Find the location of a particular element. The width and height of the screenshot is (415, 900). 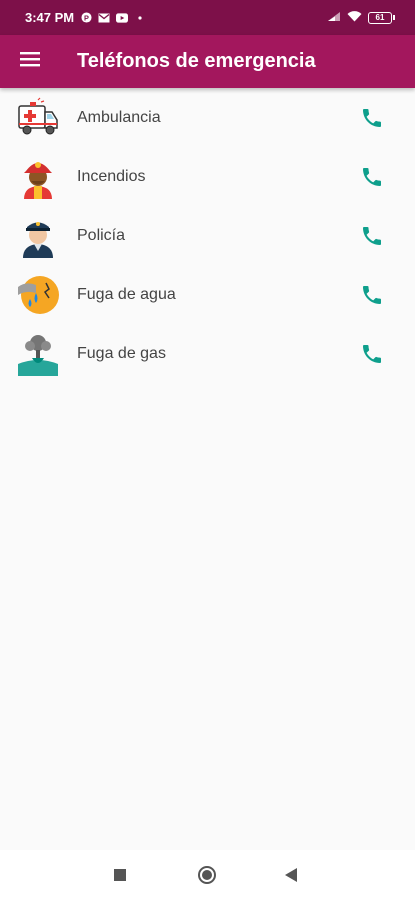

list-item-ambulancia: Ambulancia is located at coordinates (207, 117).